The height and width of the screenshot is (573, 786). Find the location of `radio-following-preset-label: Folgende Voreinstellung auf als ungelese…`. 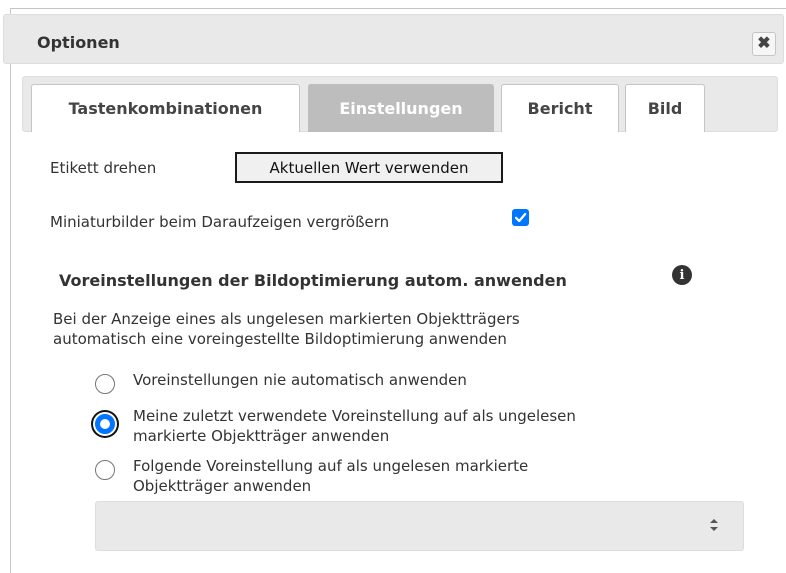

radio-following-preset-label: Folgende Voreinstellung auf als ungelese… is located at coordinates (330, 476).